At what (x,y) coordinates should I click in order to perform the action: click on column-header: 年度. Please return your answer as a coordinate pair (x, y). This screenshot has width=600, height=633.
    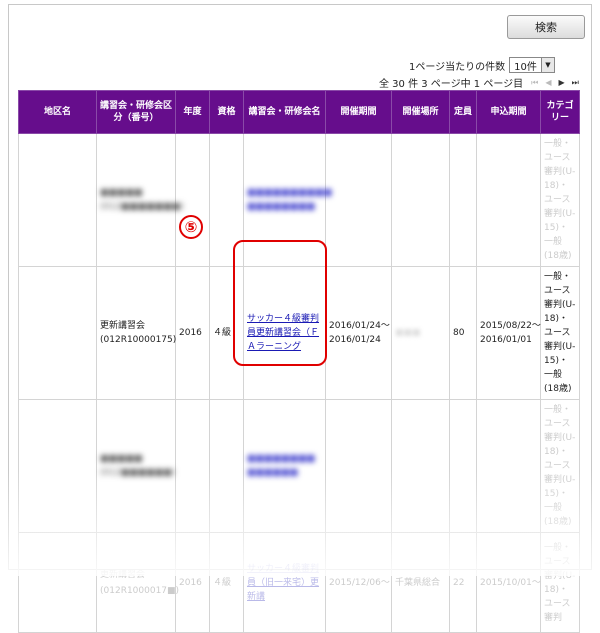
    Looking at the image, I should click on (192, 112).